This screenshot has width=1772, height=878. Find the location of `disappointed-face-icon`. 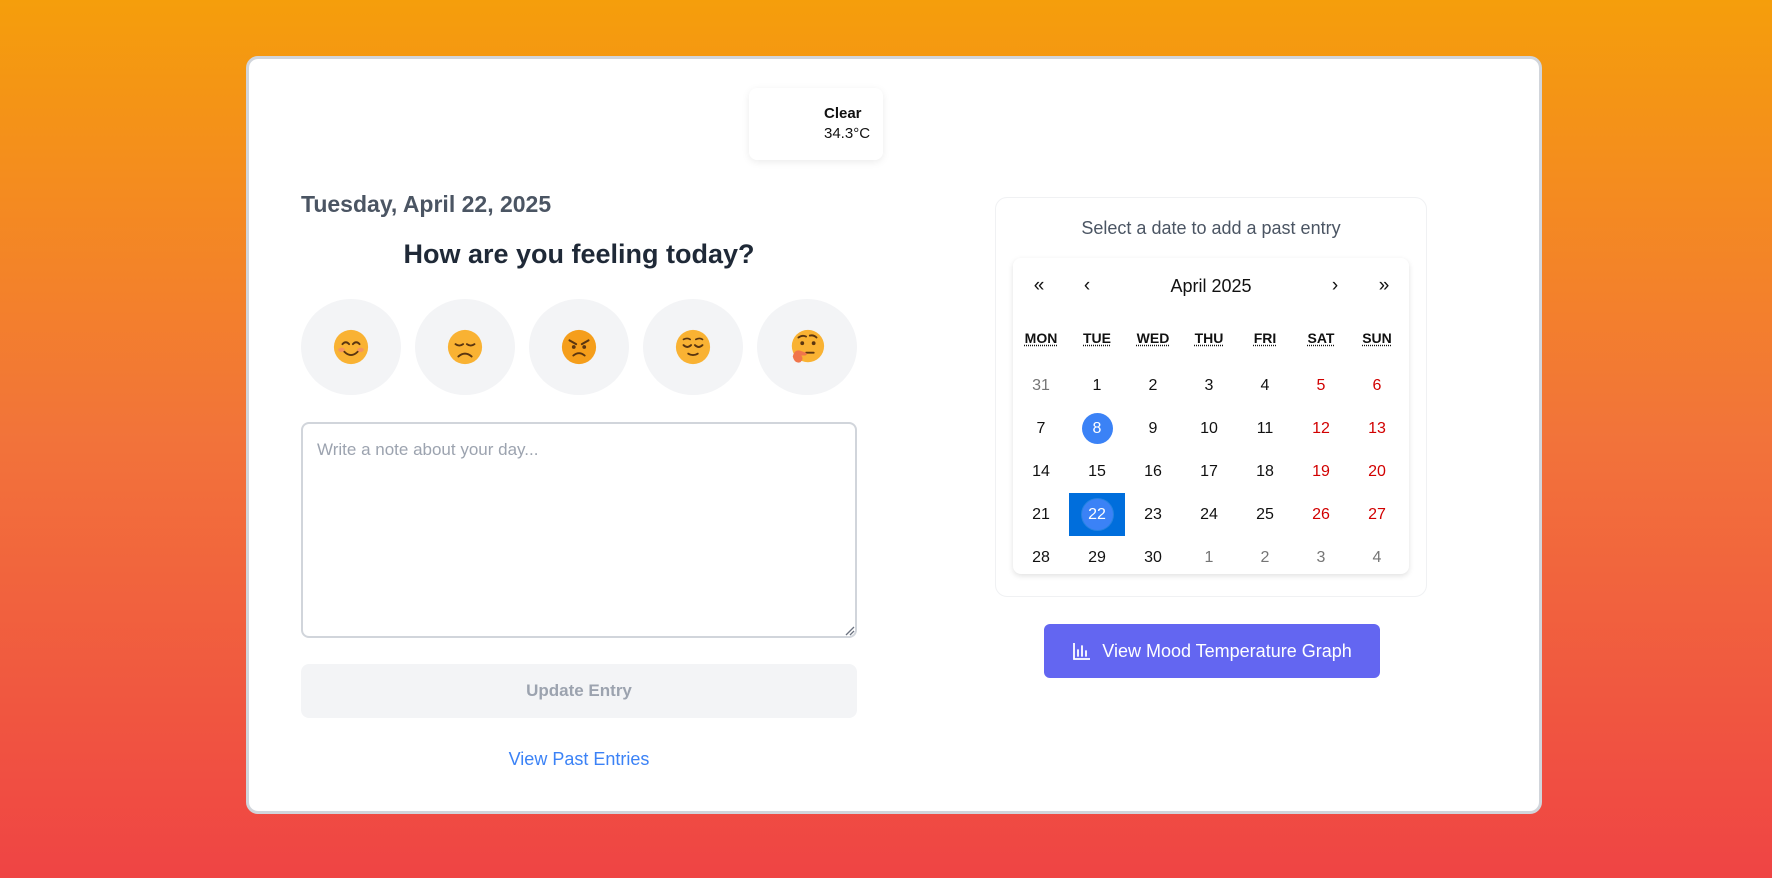

disappointed-face-icon is located at coordinates (465, 347).